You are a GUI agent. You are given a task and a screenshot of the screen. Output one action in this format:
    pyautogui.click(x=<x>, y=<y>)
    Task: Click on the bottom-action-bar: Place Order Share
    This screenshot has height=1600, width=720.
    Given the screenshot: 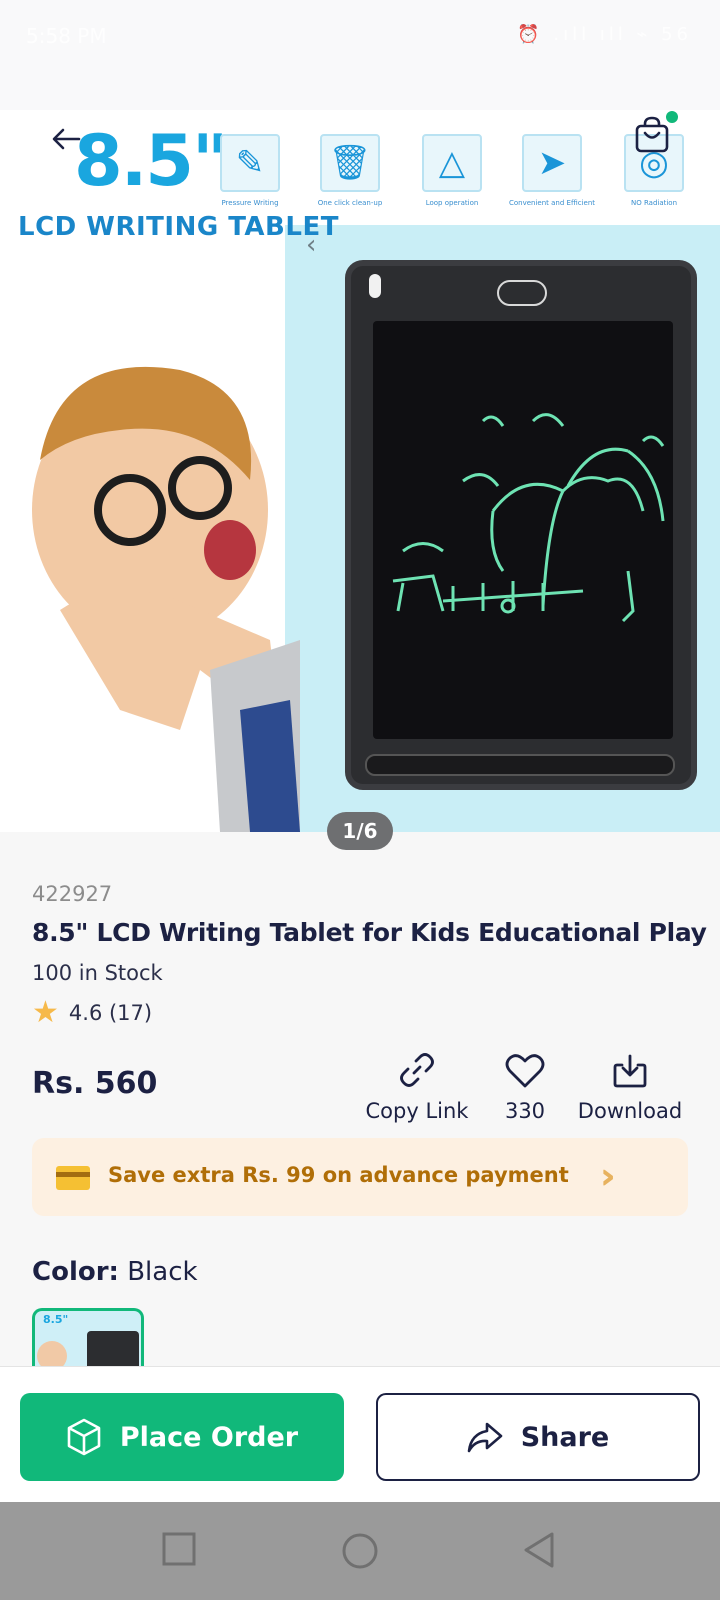 What is the action you would take?
    pyautogui.click(x=360, y=1434)
    